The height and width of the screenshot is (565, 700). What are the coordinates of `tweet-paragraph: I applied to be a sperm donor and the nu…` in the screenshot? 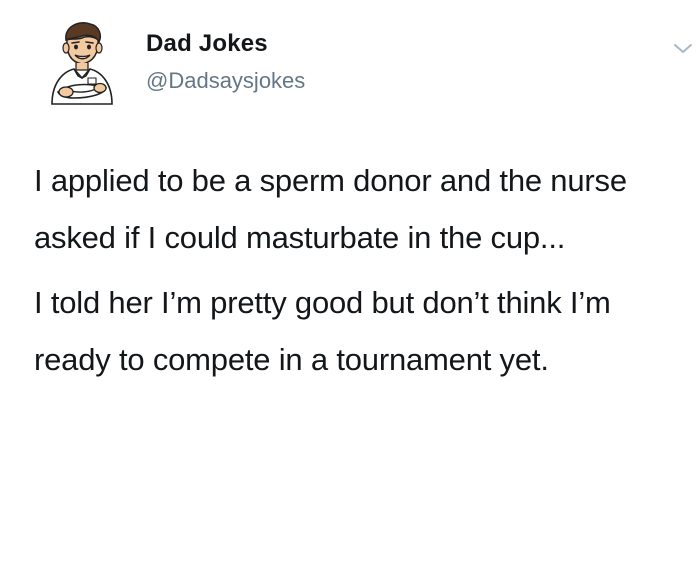 It's located at (330, 209).